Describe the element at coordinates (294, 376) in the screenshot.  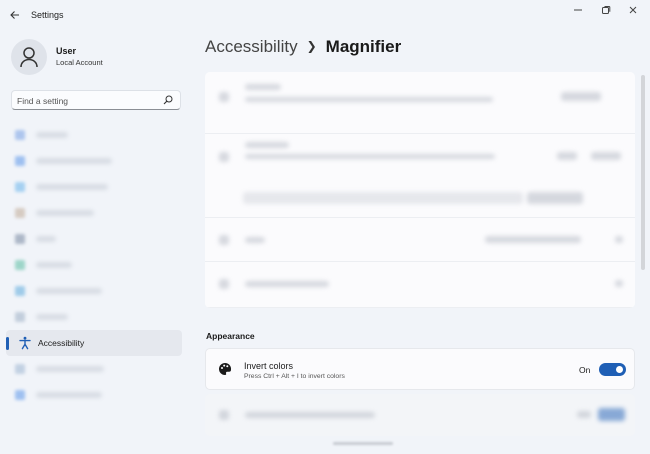
I see `setting-description: Press Ctrl + Alt + I to invert colors` at that location.